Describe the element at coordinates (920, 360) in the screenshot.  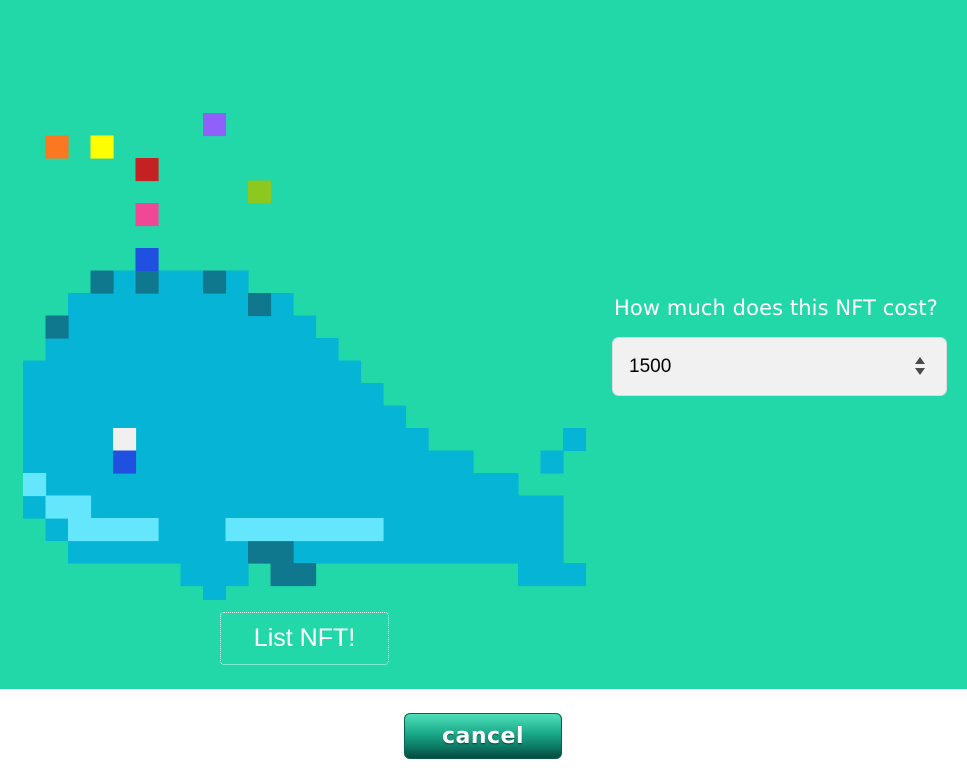
I see `spinner-up-arrow-icon` at that location.